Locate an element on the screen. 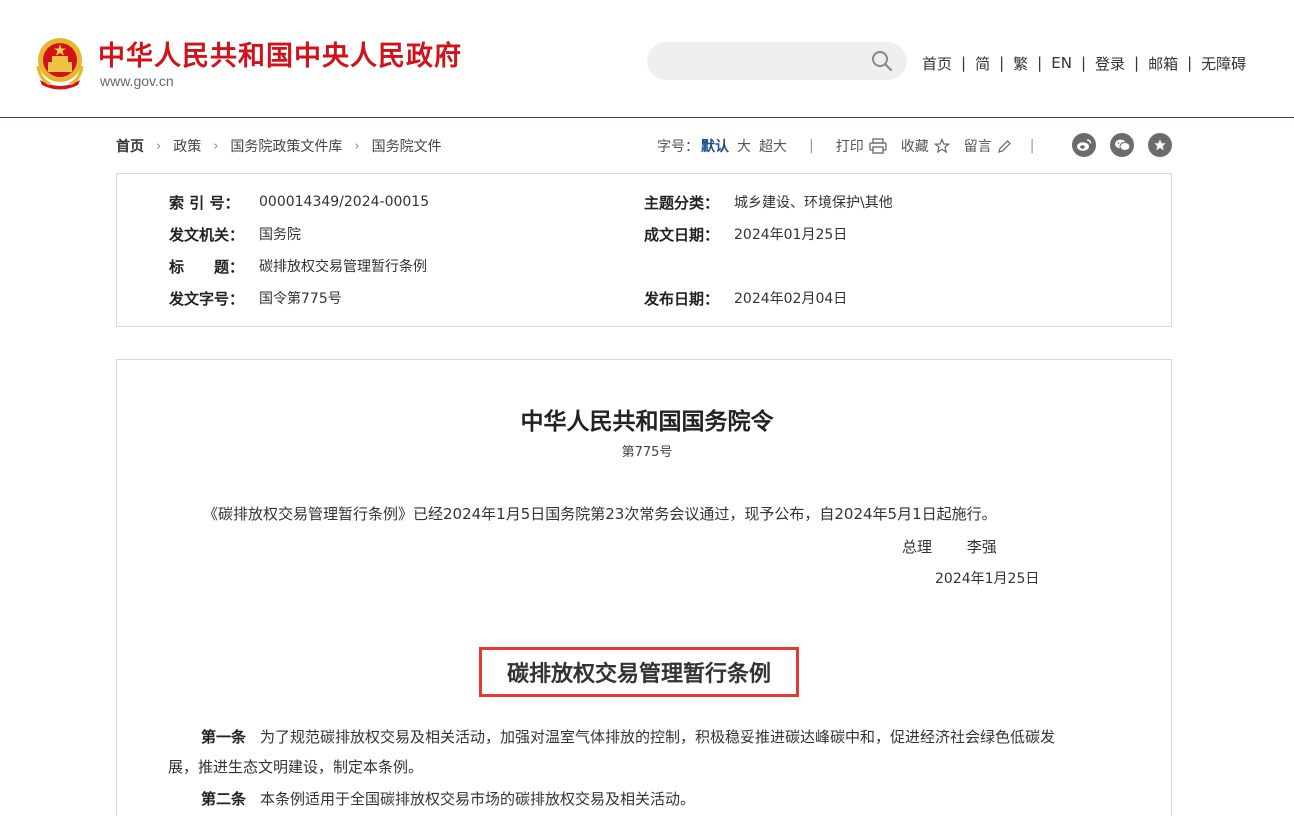  search-icon is located at coordinates (882, 61).